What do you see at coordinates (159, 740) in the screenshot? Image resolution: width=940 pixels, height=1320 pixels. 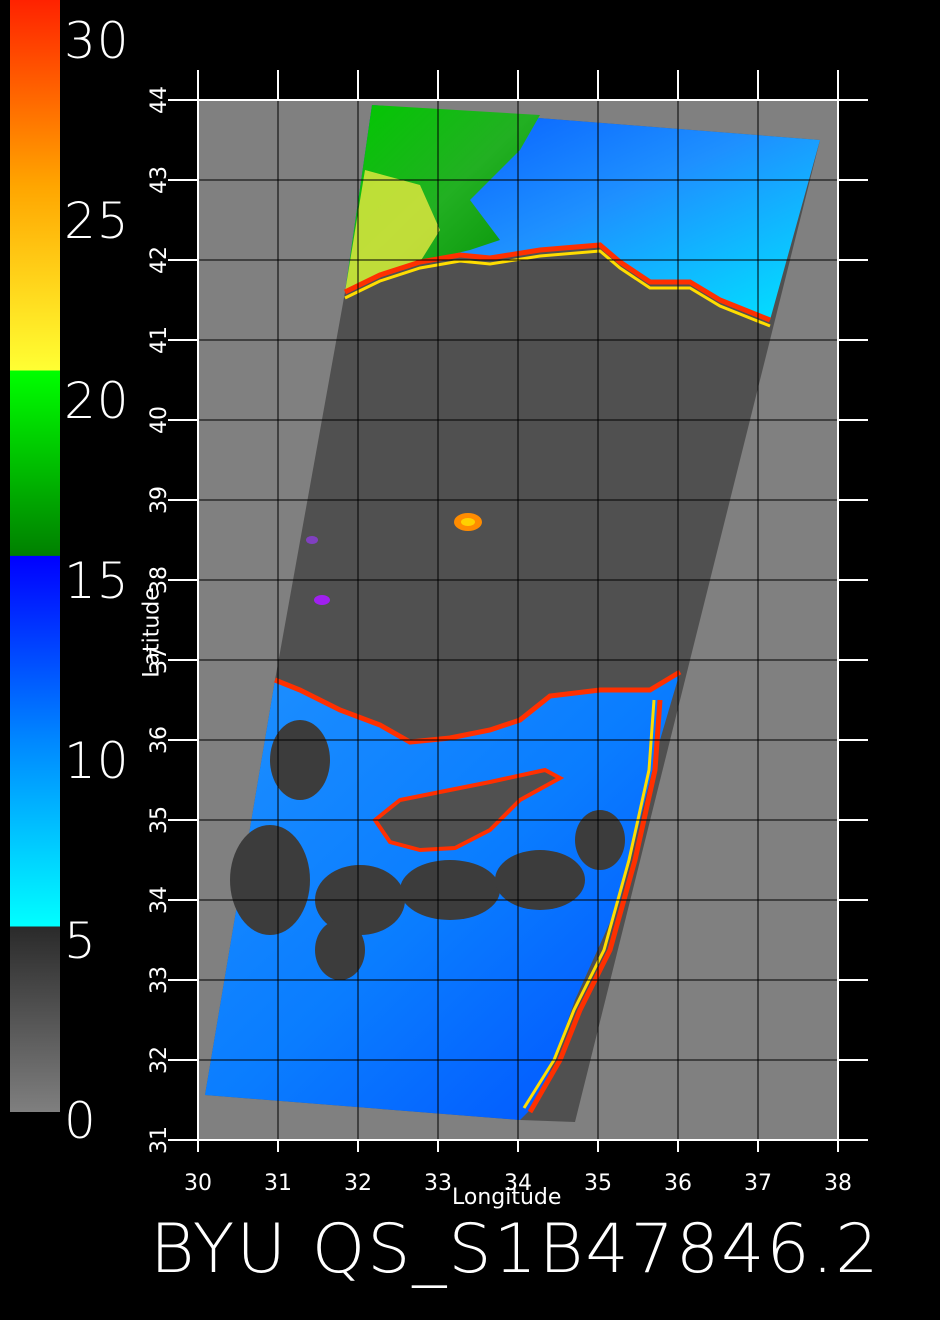 I see `y-tick-label-36: 36` at bounding box center [159, 740].